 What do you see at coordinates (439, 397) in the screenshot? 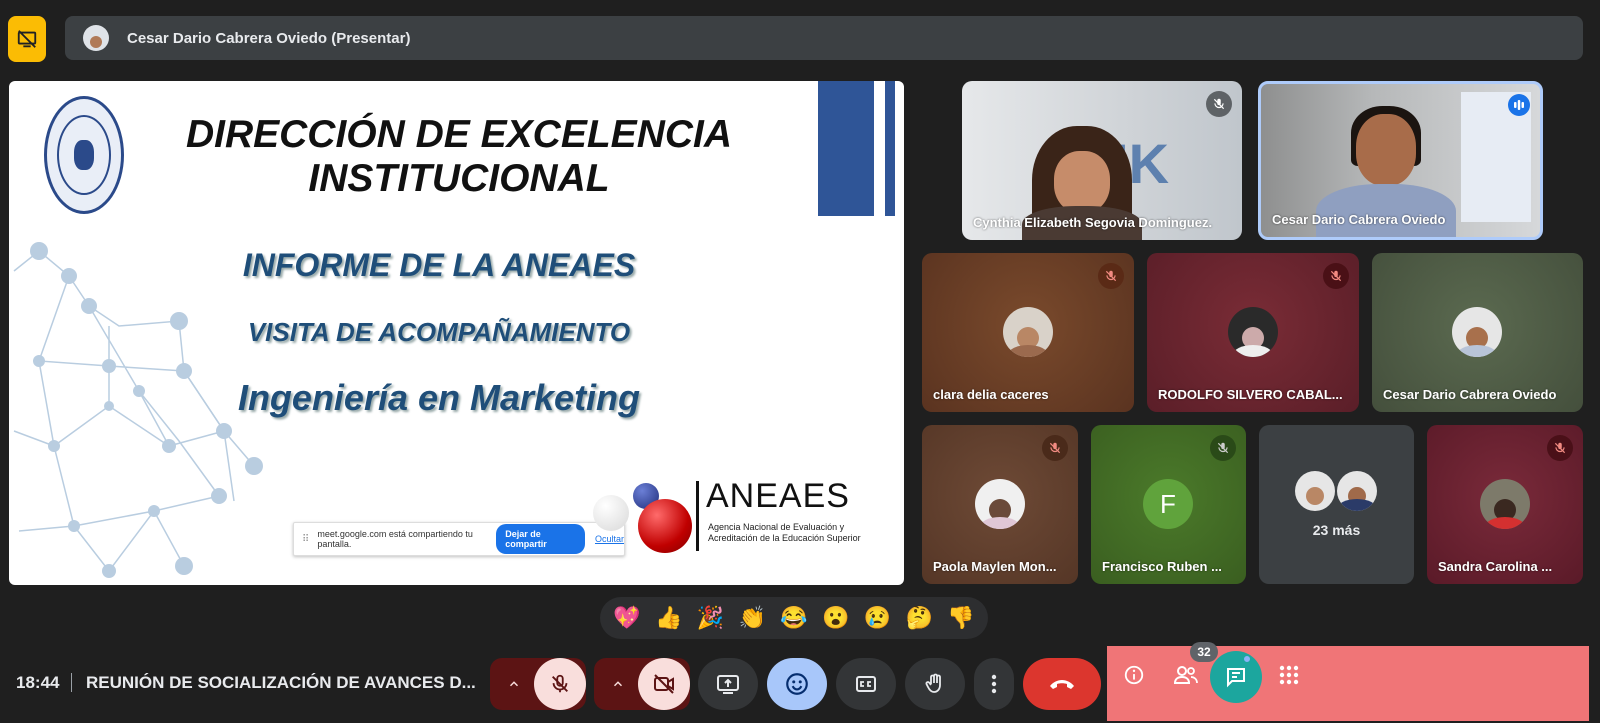
I see `slide-heading-program: Ingeniería en Marketing` at bounding box center [439, 397].